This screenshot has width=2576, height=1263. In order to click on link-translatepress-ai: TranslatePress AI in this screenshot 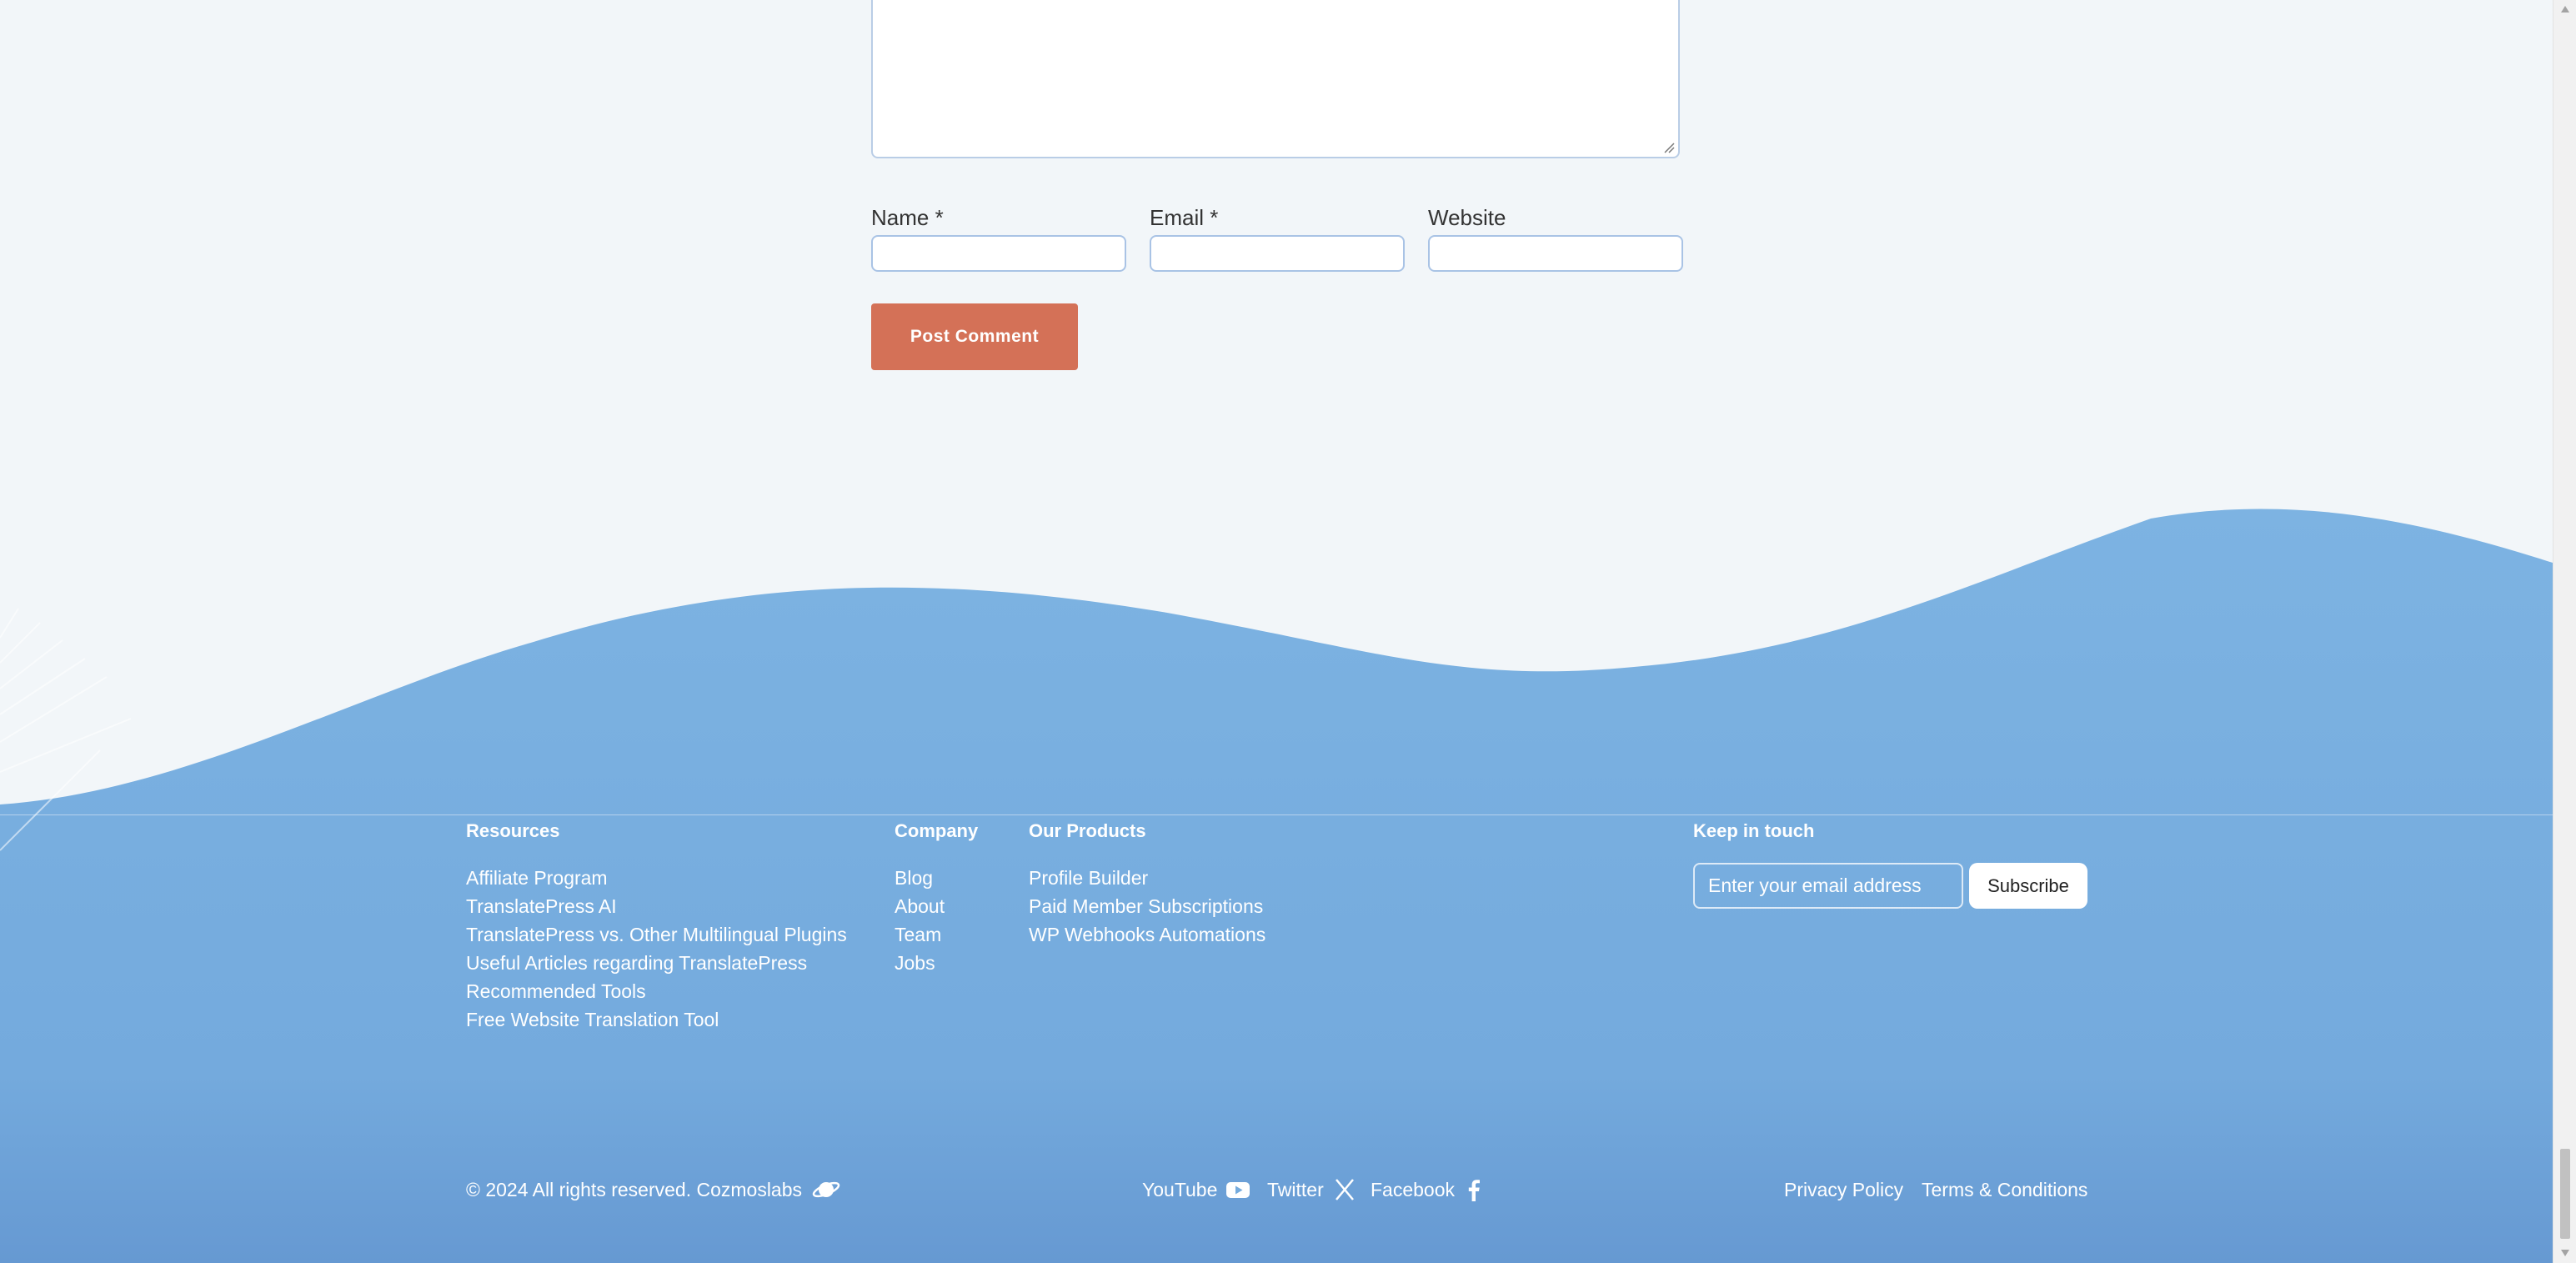, I will do `click(656, 906)`.